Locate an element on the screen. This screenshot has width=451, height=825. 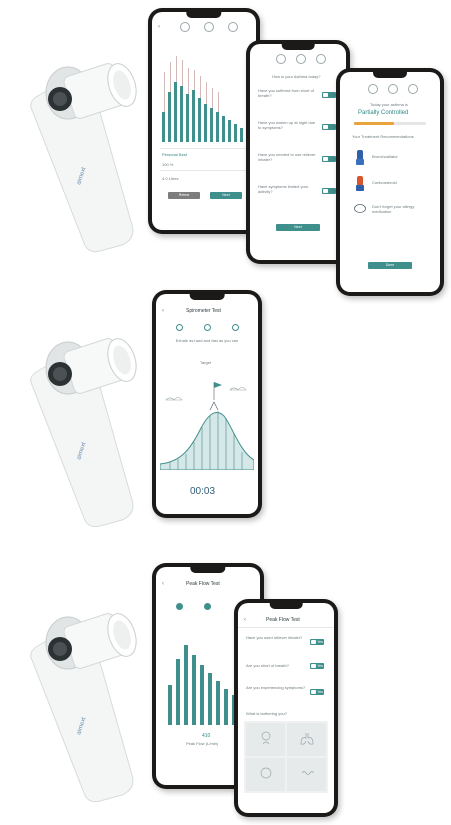
target-label: Target is located at coordinates (206, 362).